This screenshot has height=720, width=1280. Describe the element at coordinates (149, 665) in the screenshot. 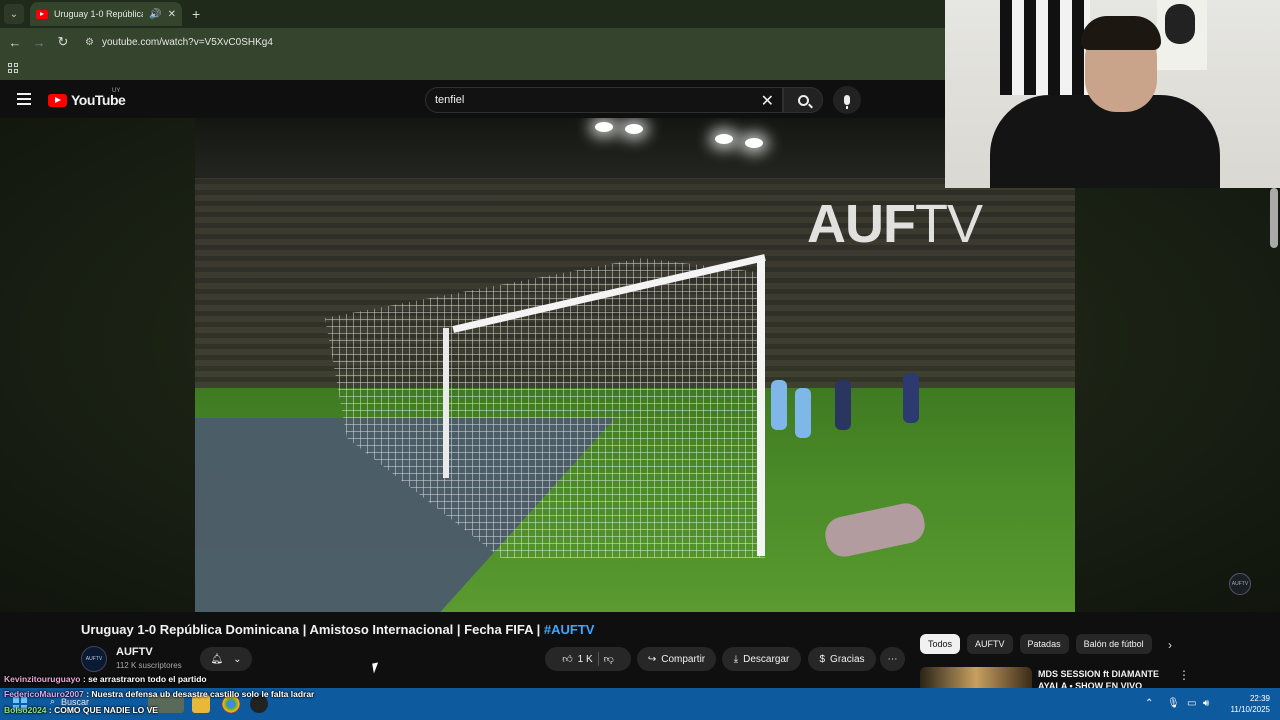

I see `subscriber-count: 112 K suscriptores` at that location.